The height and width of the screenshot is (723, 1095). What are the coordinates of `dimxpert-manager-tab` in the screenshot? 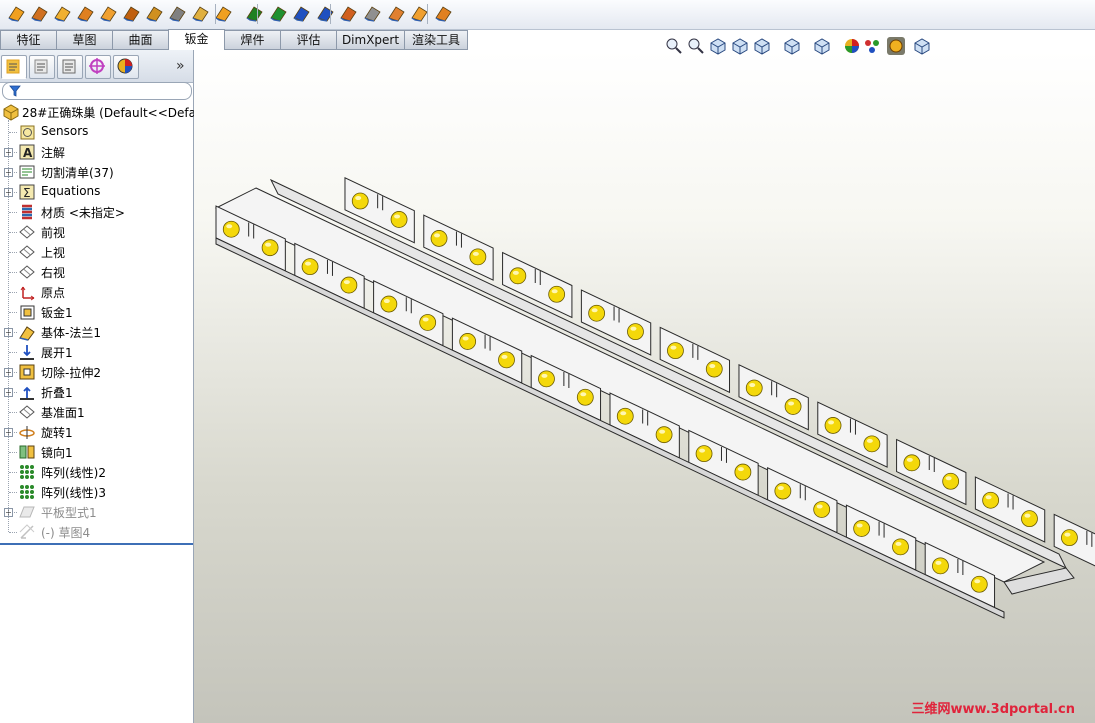 It's located at (98, 67).